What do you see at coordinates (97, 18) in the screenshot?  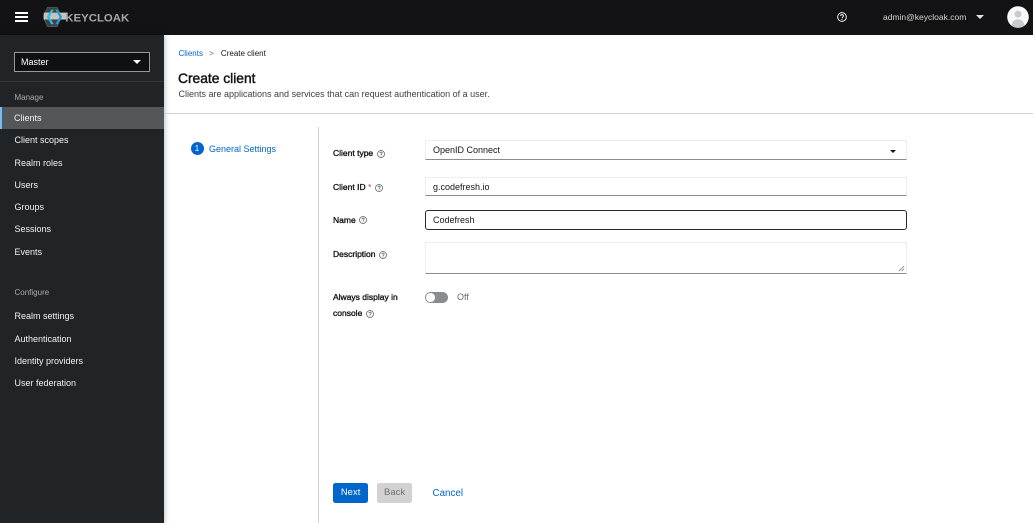 I see `svg-text: KEYCLOAK` at bounding box center [97, 18].